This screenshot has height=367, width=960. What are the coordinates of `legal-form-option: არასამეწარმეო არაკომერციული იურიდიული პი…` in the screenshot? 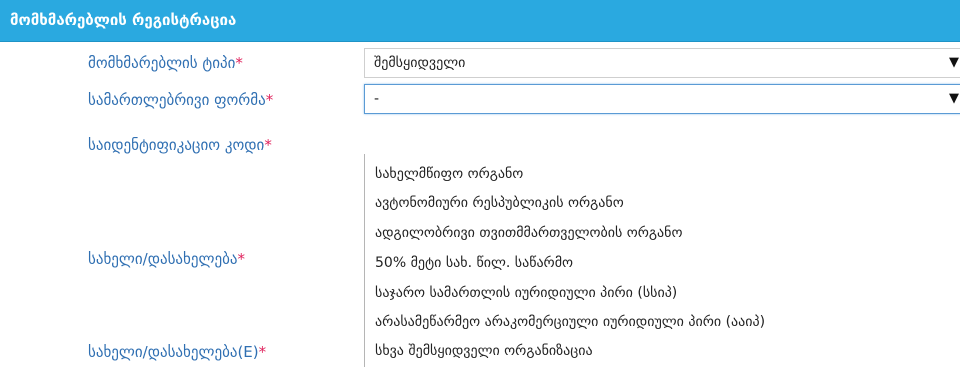 It's located at (570, 322).